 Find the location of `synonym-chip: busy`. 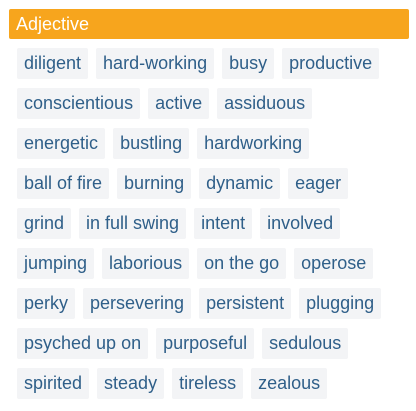

synonym-chip: busy is located at coordinates (248, 63).